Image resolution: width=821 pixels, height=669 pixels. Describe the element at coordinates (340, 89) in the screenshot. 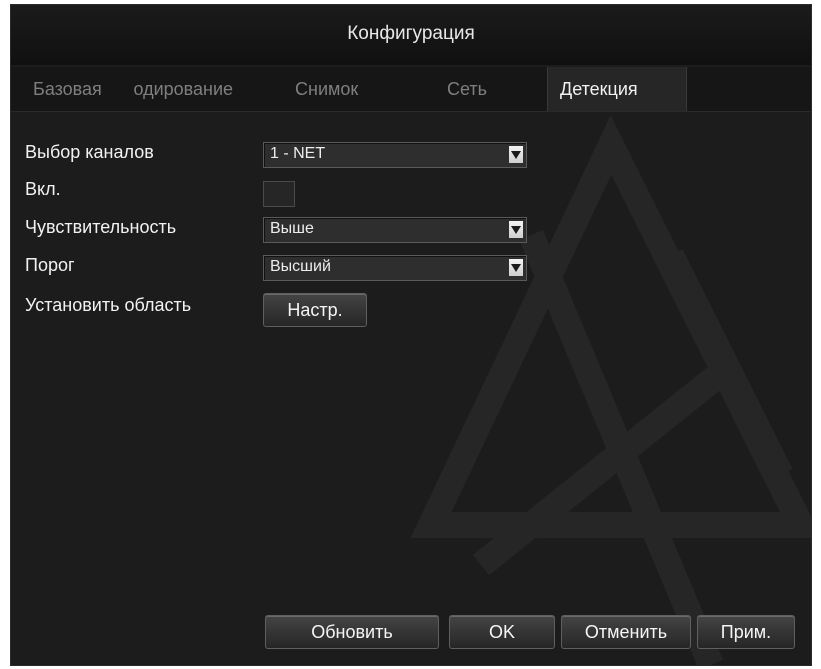

I see `tab-snapshot: Снимок` at that location.